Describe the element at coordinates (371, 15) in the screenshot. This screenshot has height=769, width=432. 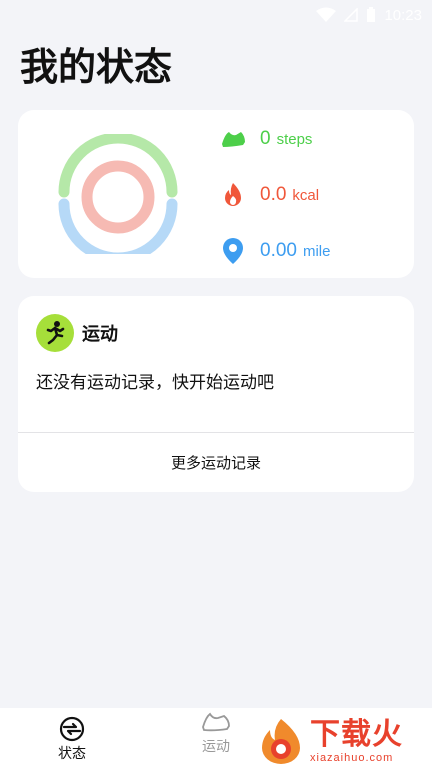
I see `battery-icon` at that location.